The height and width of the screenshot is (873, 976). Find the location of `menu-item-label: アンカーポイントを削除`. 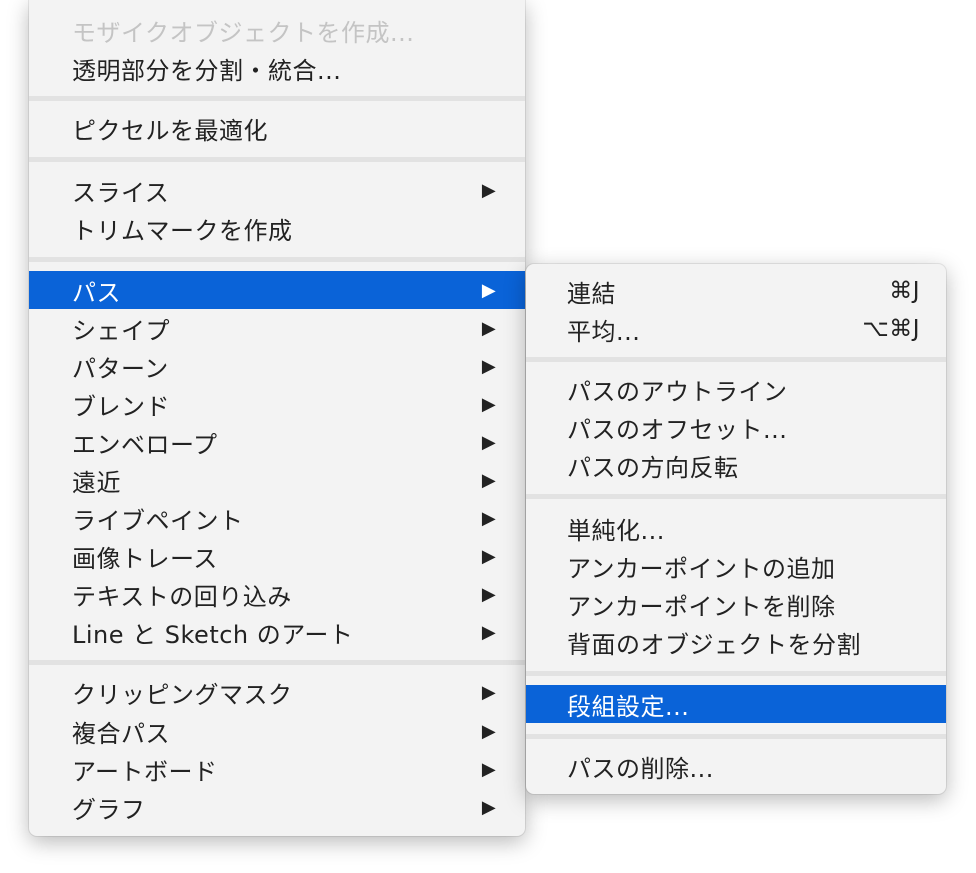

menu-item-label: アンカーポイントを削除 is located at coordinates (701, 606).